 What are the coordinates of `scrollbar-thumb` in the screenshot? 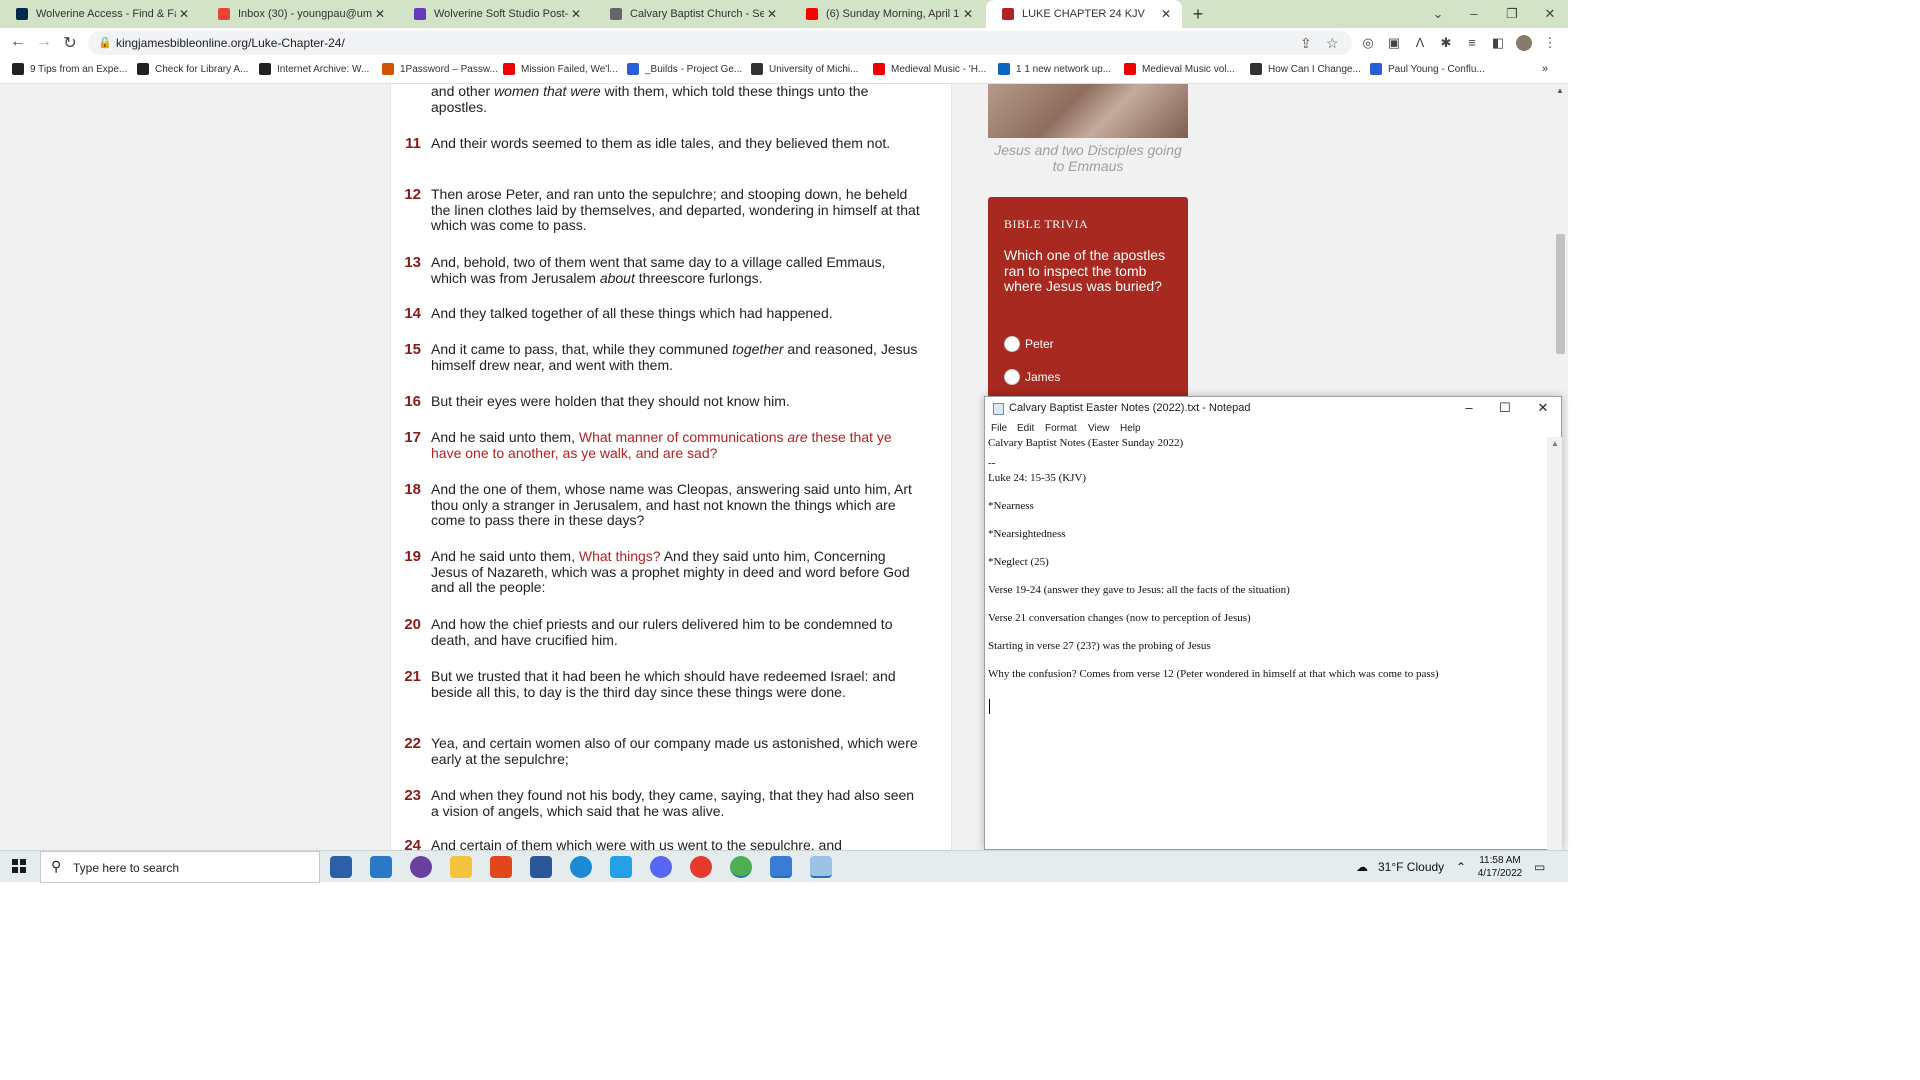 It's located at (1560, 294).